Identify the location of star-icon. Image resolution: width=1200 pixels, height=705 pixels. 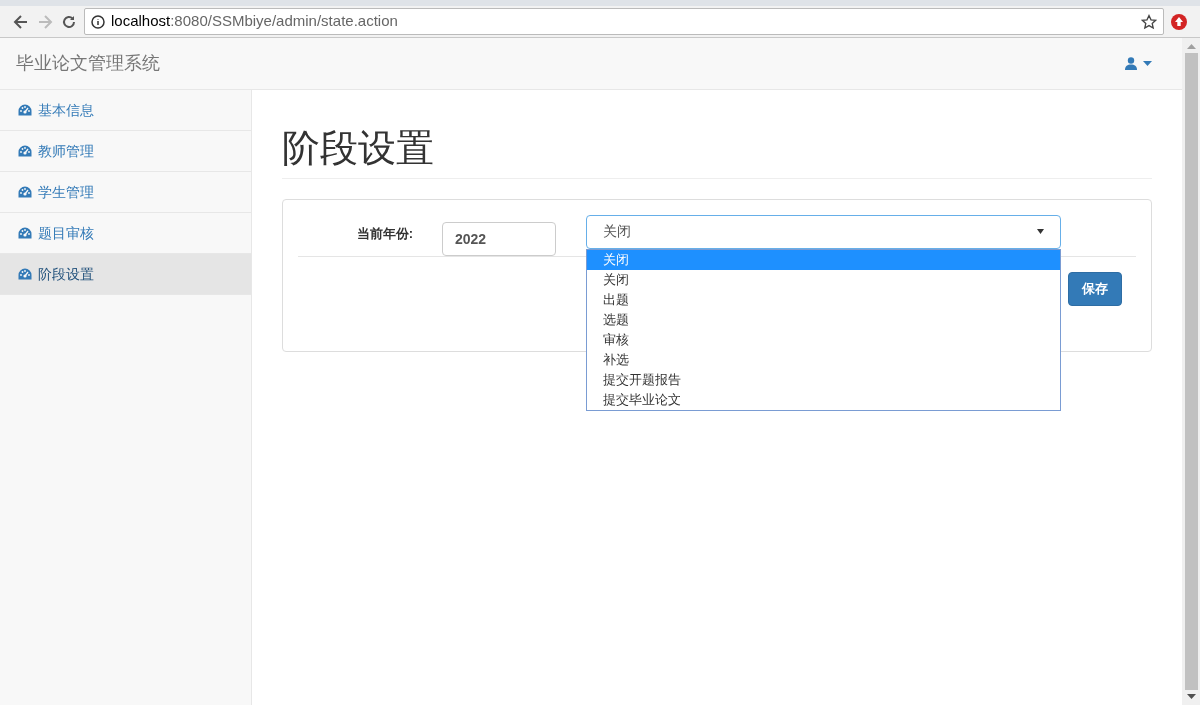
(1149, 21).